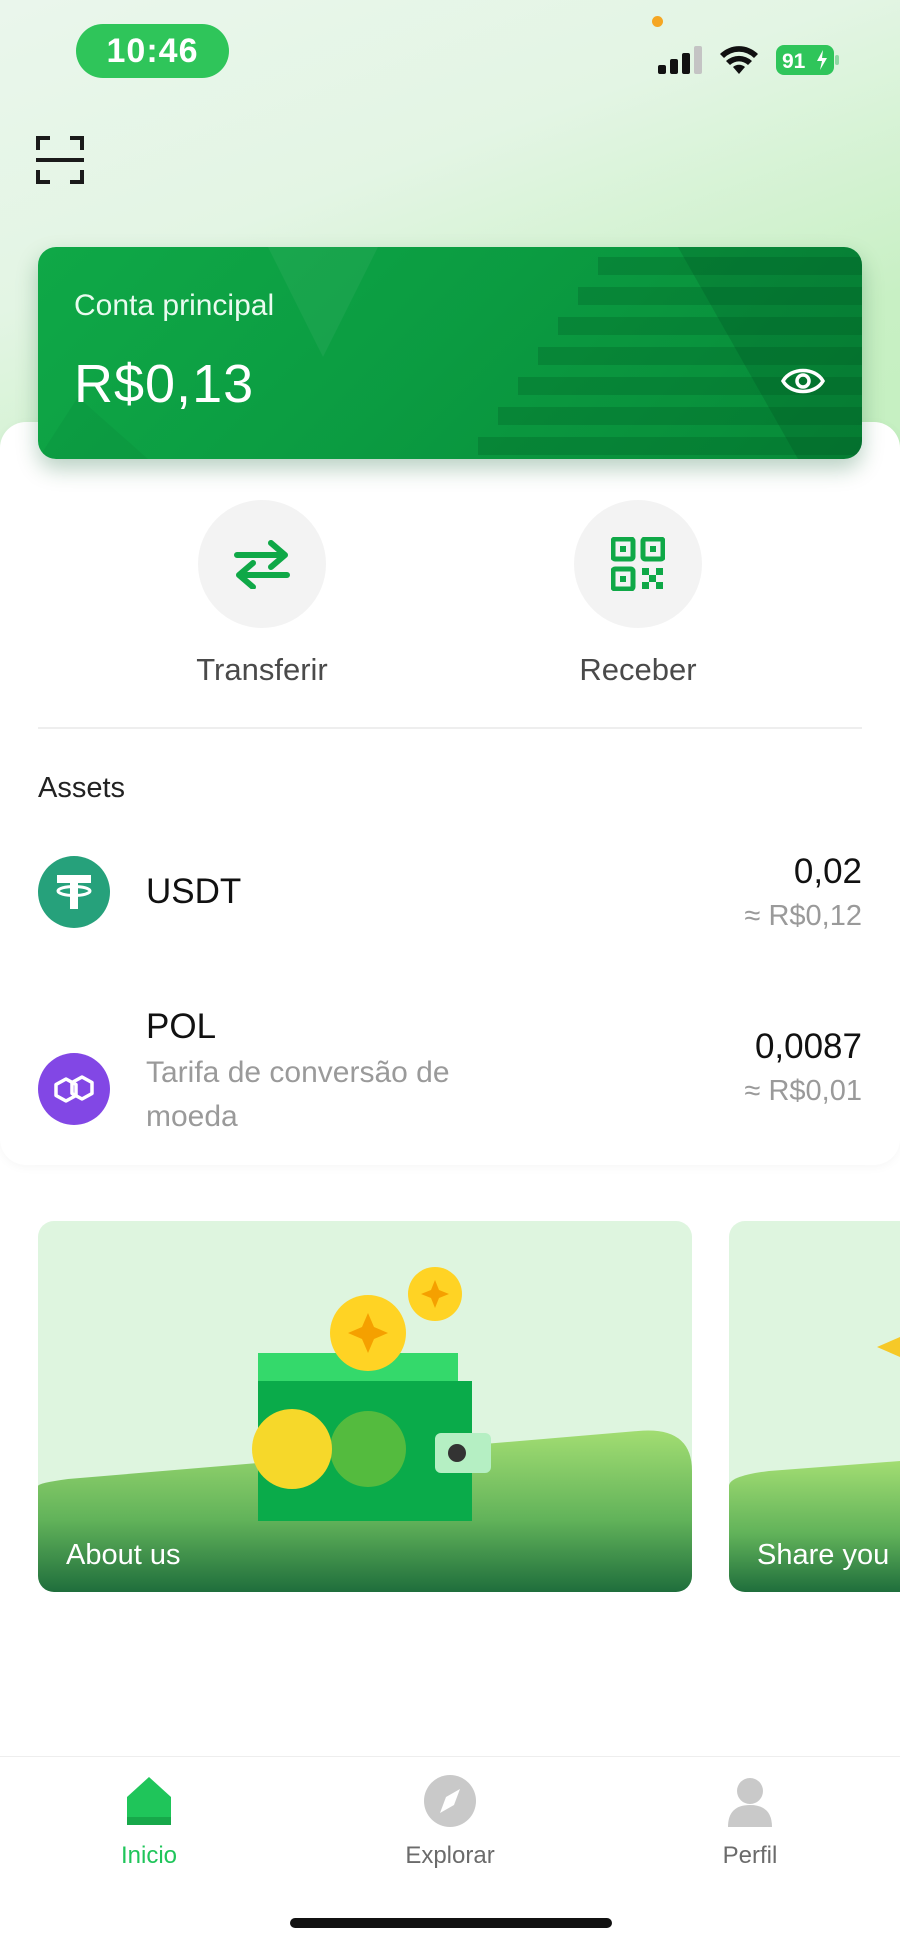  I want to click on account-card: Conta principal R$0,13, so click(450, 353).